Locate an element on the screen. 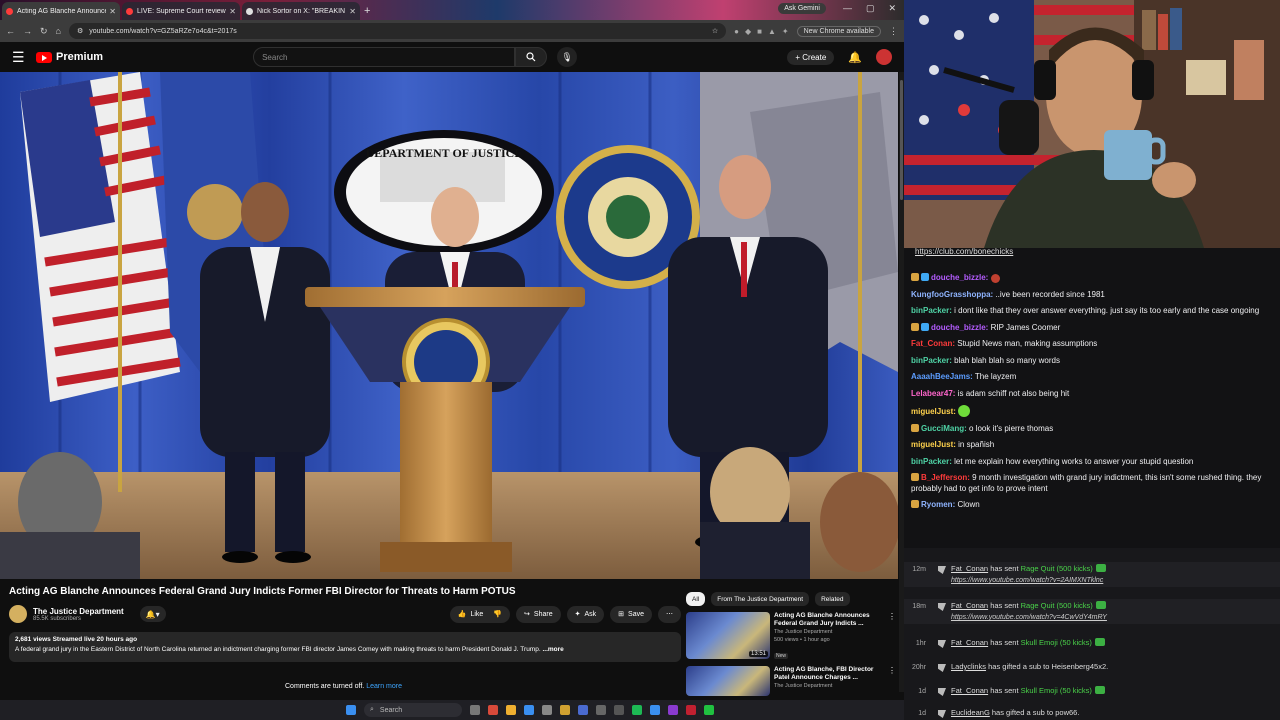  tab-supreme-court: LIVE: Supreme Court reviews T ✕ is located at coordinates (181, 11).